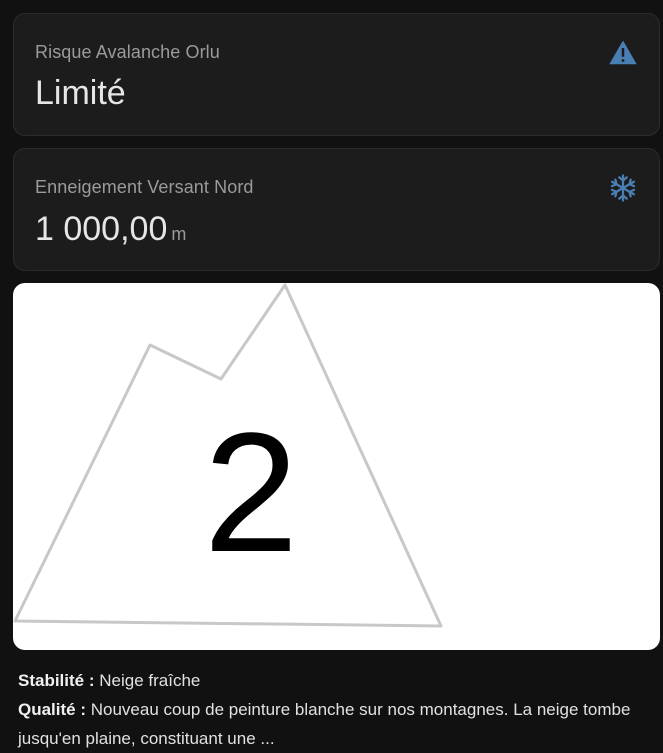  What do you see at coordinates (144, 187) in the screenshot?
I see `snow-depth-title: Enneigement Versant Nord` at bounding box center [144, 187].